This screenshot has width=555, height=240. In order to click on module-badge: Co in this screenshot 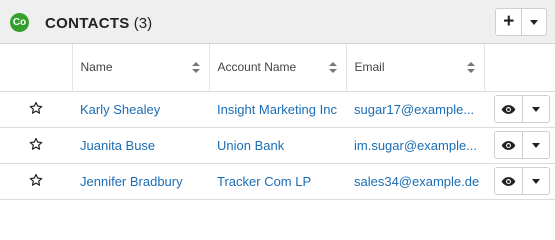, I will do `click(19, 22)`.